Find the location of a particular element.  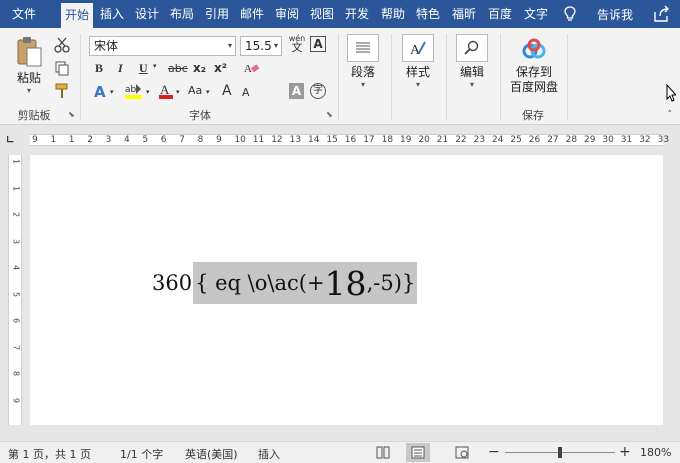

zoom-slider-thumb is located at coordinates (560, 452).